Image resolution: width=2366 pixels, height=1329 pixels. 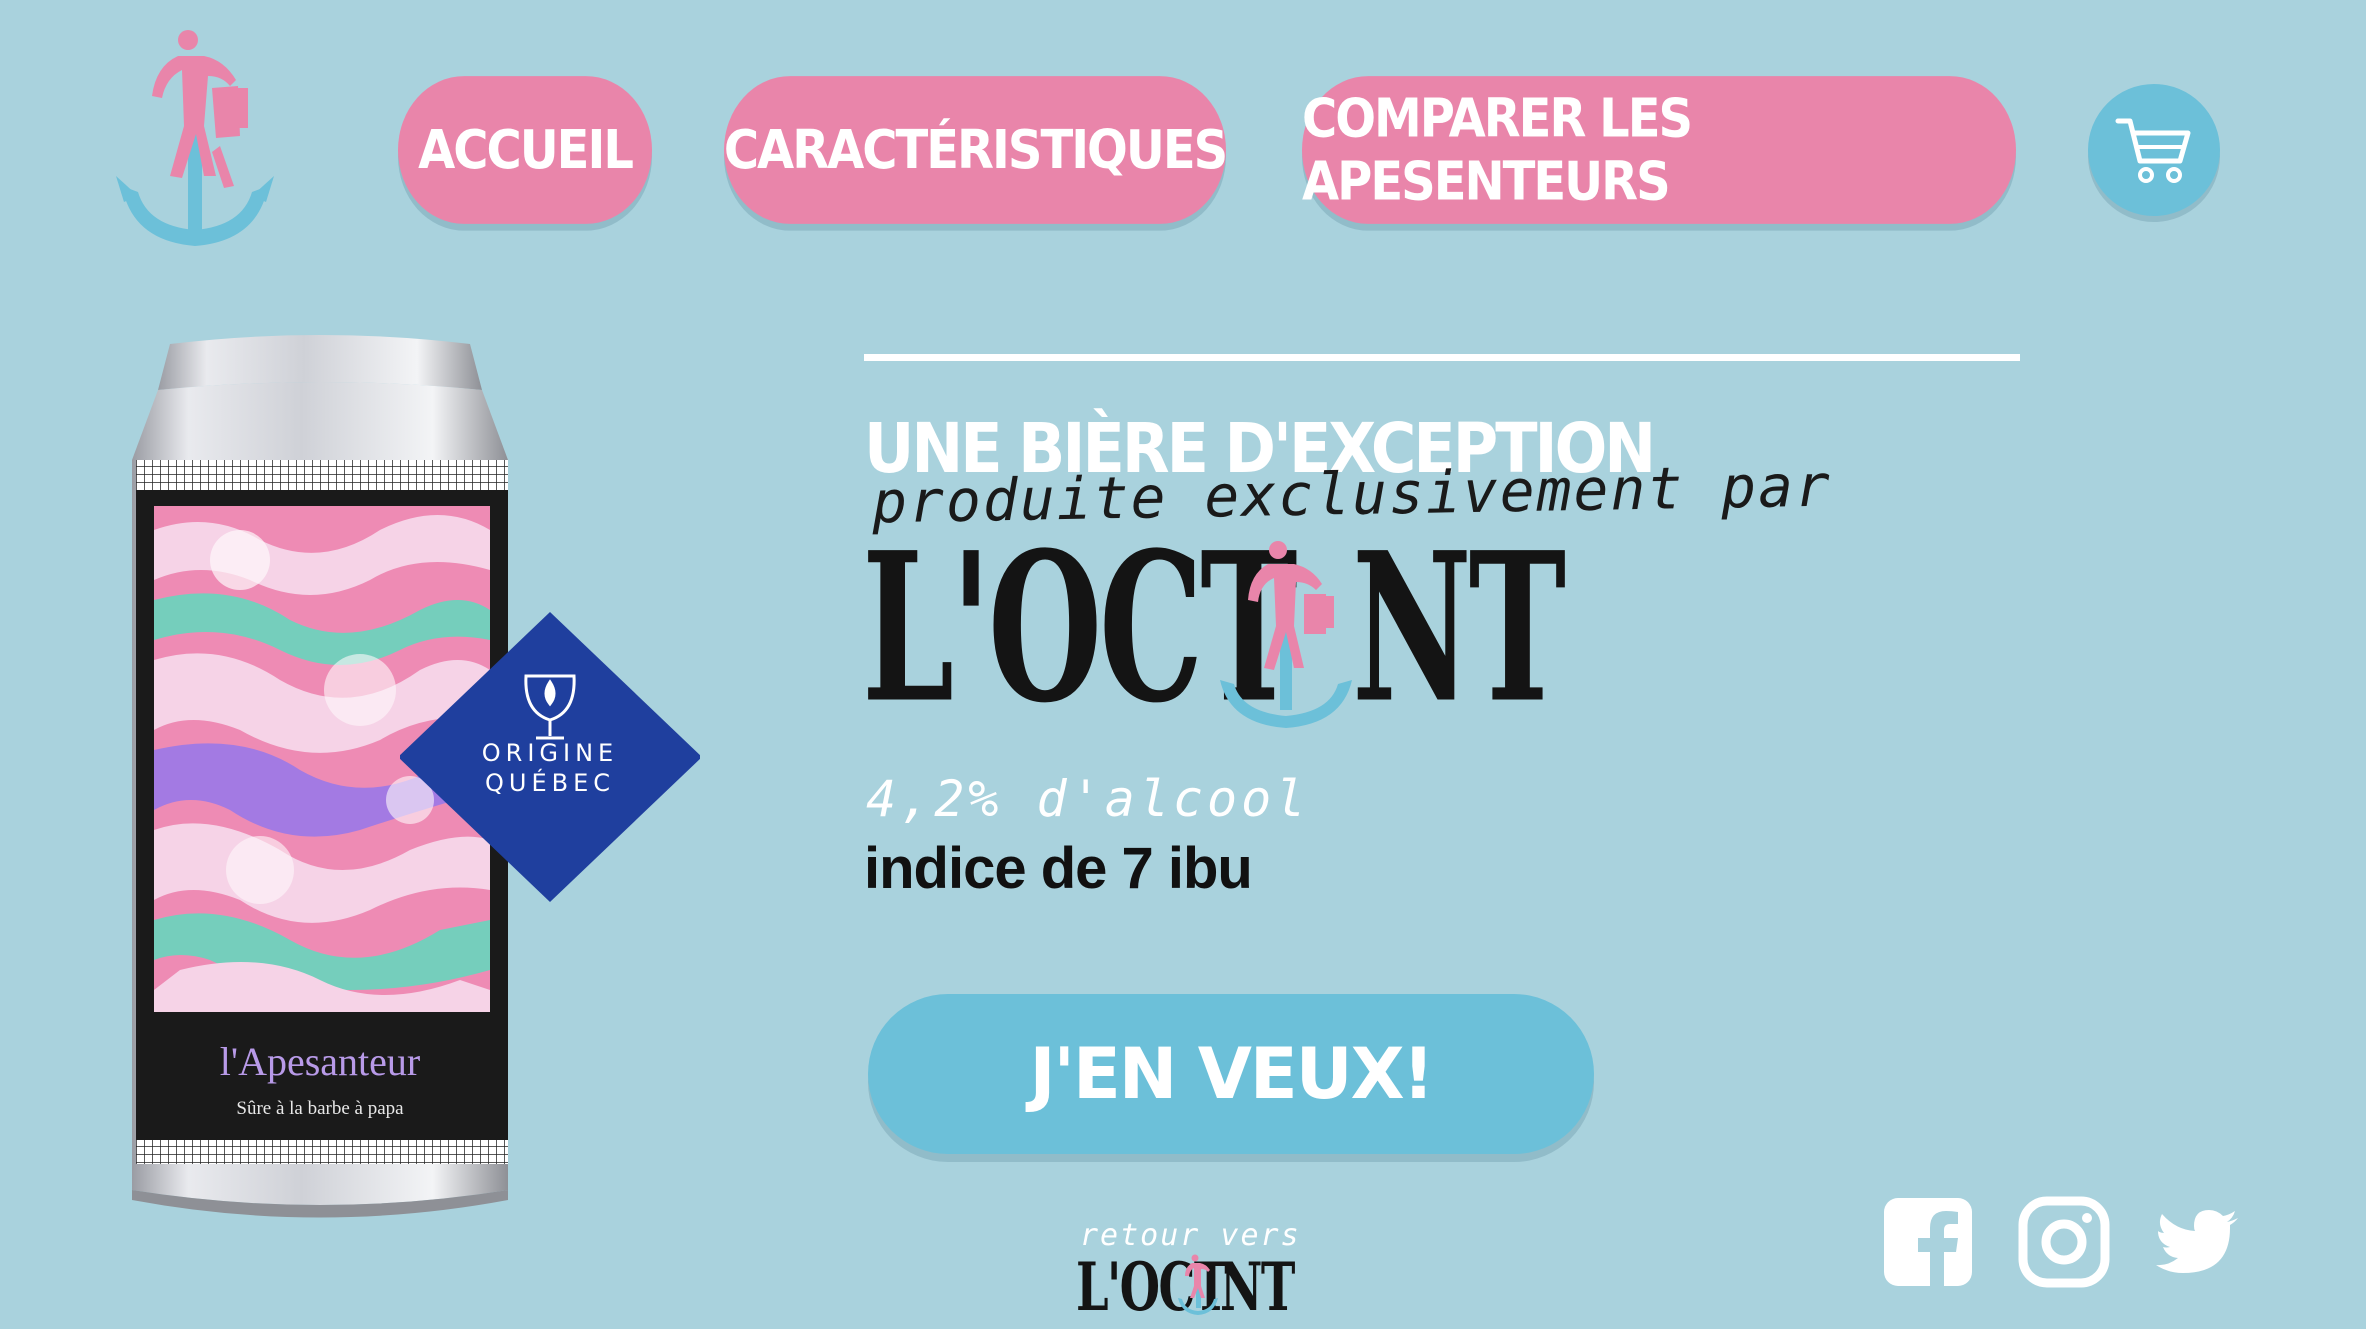 What do you see at coordinates (1257, 1287) in the screenshot?
I see `back-link-brand-right: NT` at bounding box center [1257, 1287].